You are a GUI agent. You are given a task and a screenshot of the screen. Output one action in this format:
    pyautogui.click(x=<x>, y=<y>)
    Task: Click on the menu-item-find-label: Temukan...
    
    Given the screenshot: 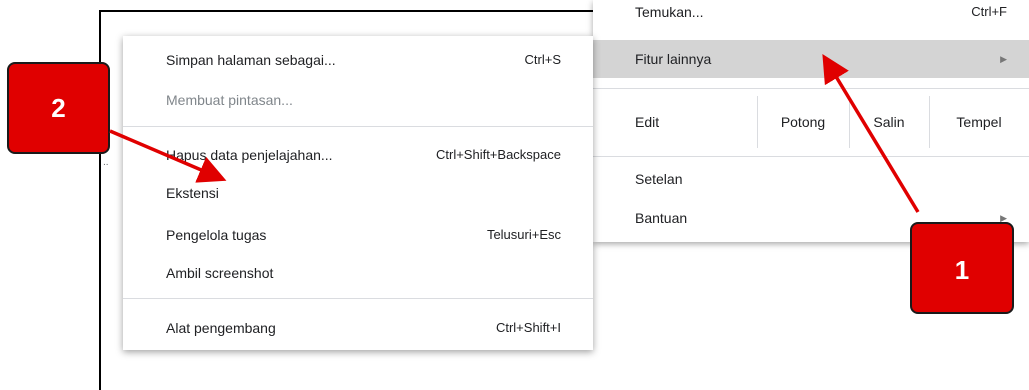 What is the action you would take?
    pyautogui.click(x=669, y=12)
    